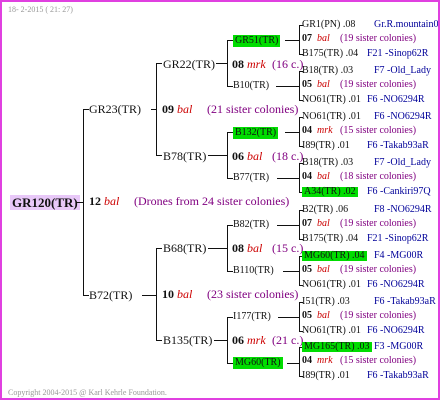 Image resolution: width=440 pixels, height=400 pixels. What do you see at coordinates (334, 256) in the screenshot?
I see `sire-queen-ref: MG60(TR) .04` at bounding box center [334, 256].